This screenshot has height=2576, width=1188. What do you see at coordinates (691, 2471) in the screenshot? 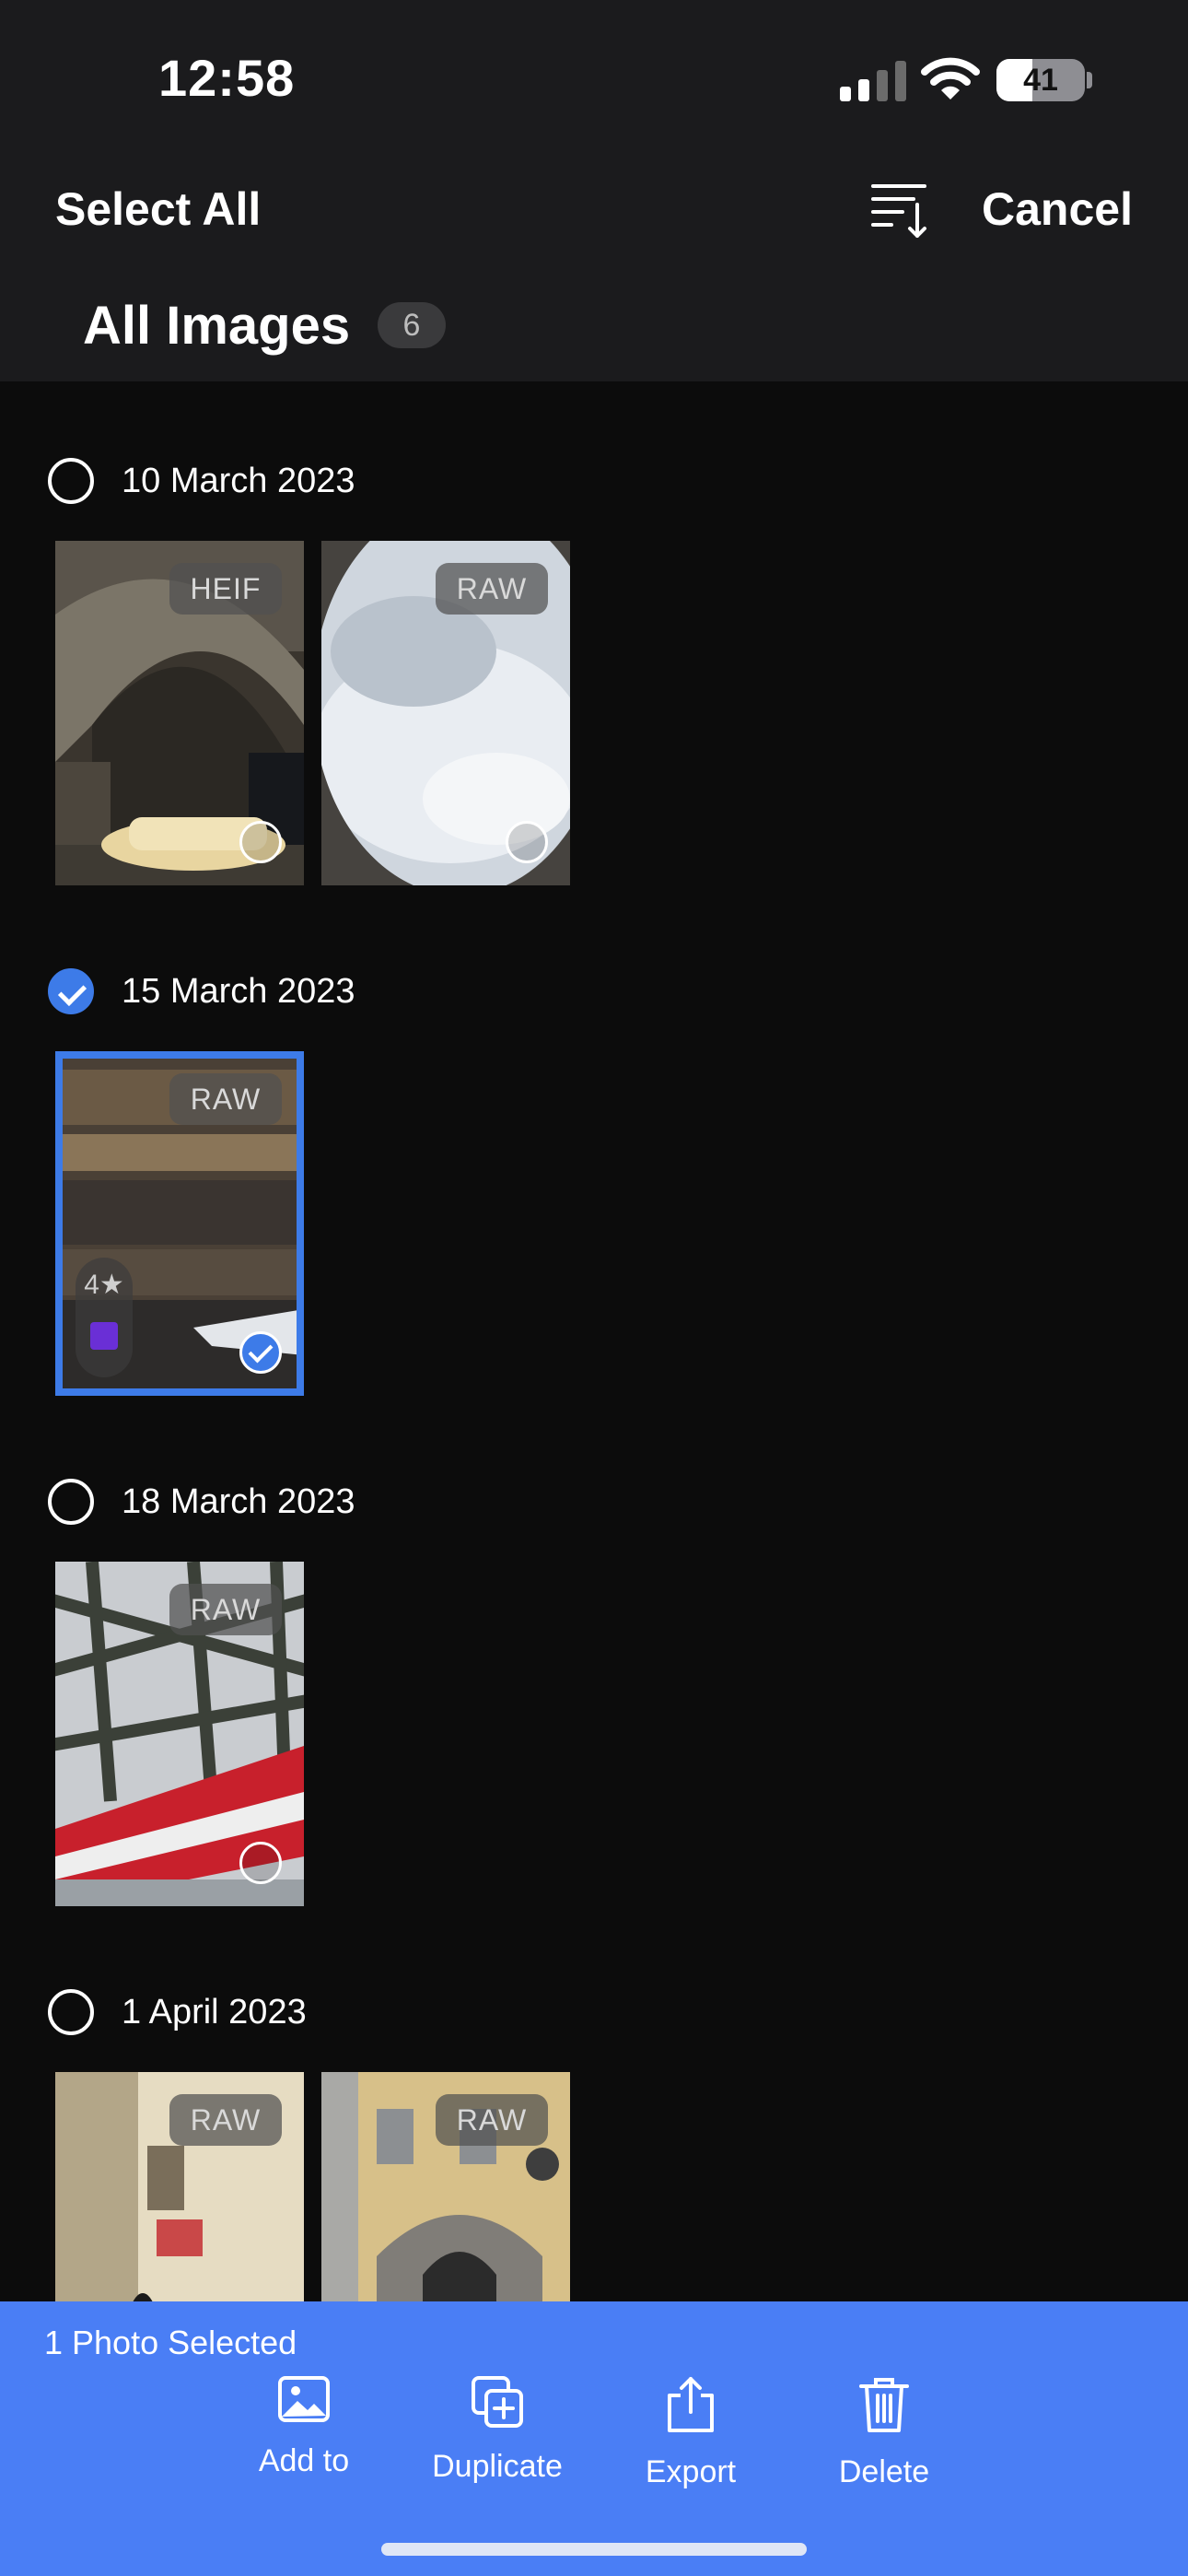
I see `export-label: Export` at bounding box center [691, 2471].